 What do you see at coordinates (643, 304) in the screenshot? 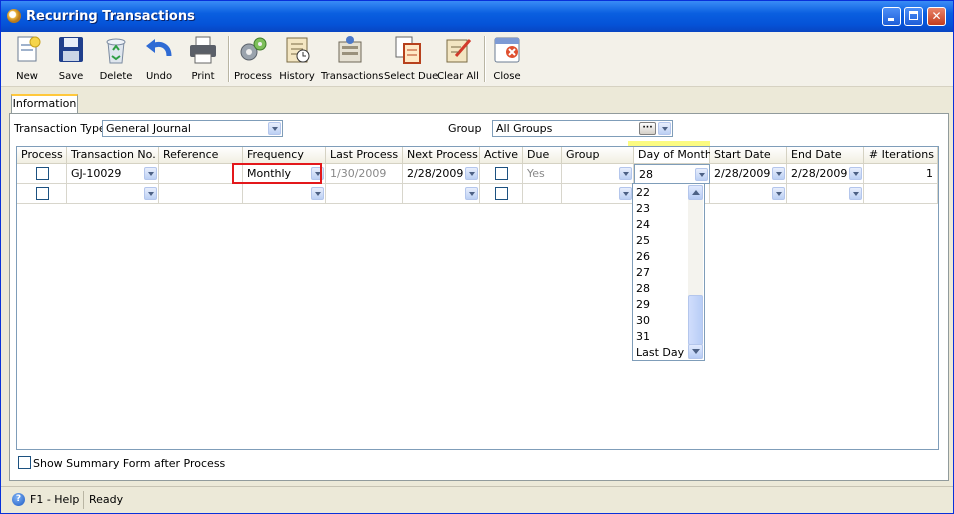
I see `dropdown-option-29: 29` at bounding box center [643, 304].